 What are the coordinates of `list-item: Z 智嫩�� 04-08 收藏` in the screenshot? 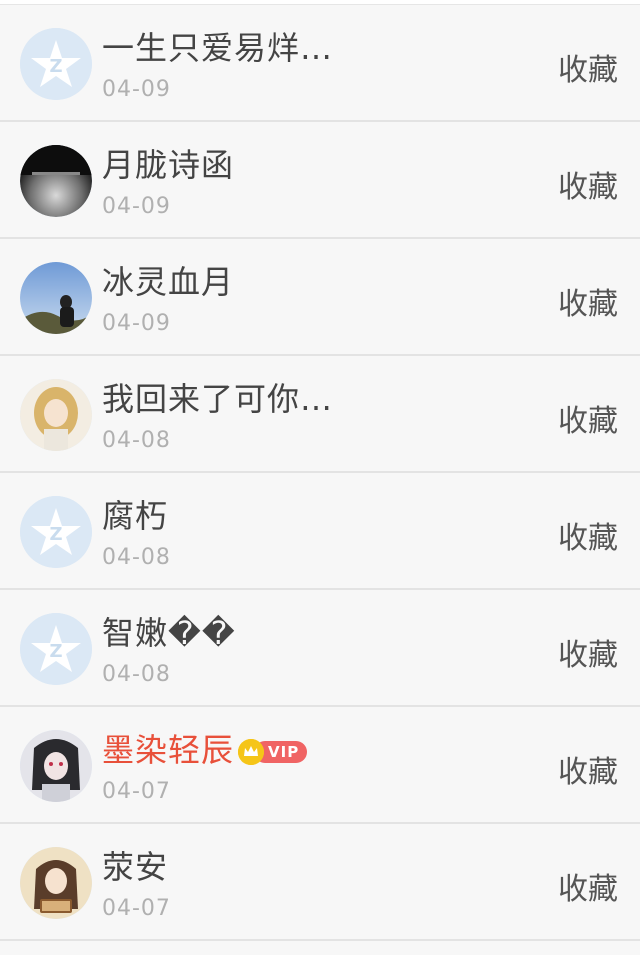 It's located at (320, 648).